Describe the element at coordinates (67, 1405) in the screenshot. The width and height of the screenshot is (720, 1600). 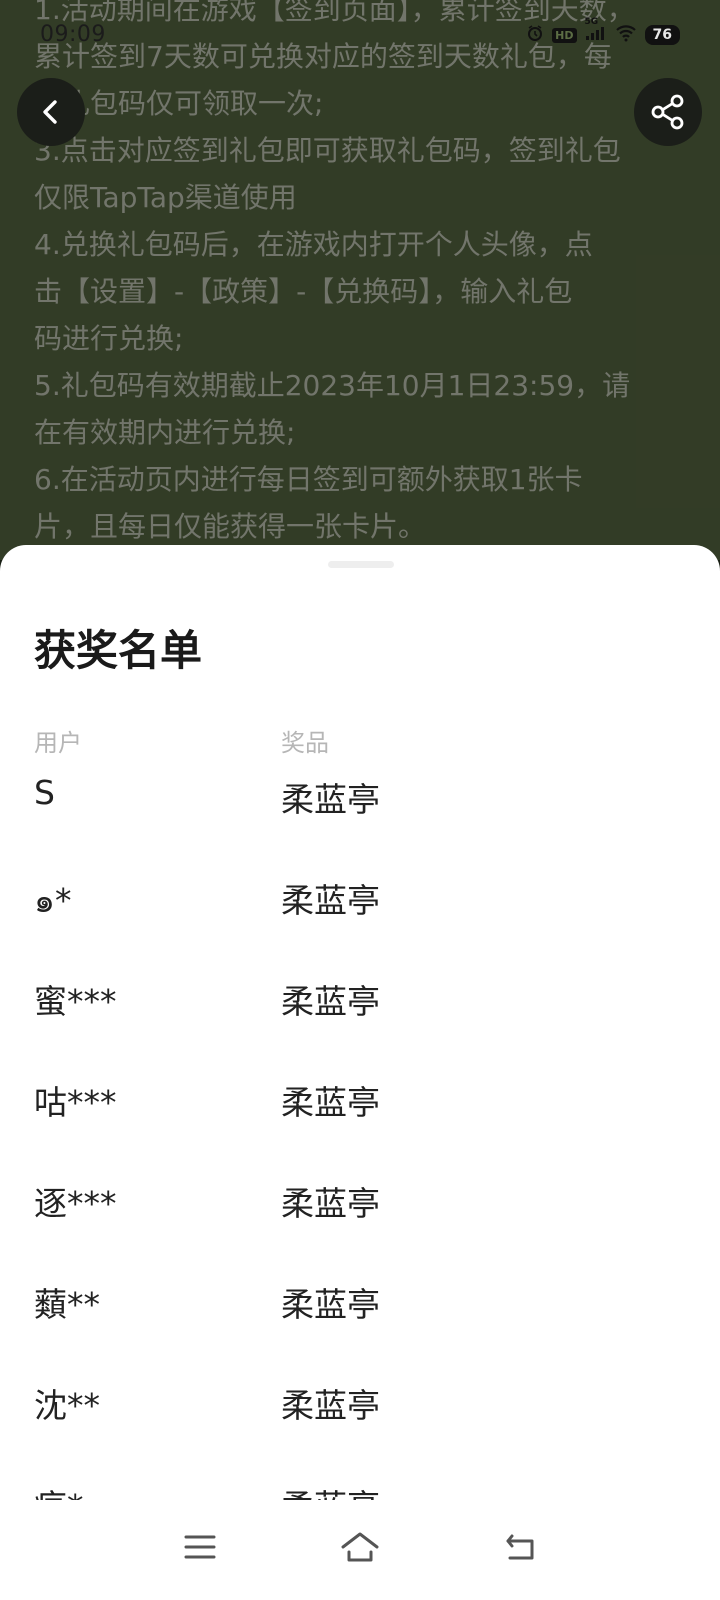
I see `user-name: 沈**` at that location.